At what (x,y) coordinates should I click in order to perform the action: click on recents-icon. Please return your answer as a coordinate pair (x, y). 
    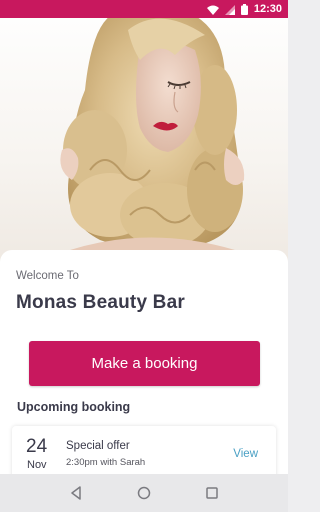
    Looking at the image, I should click on (212, 493).